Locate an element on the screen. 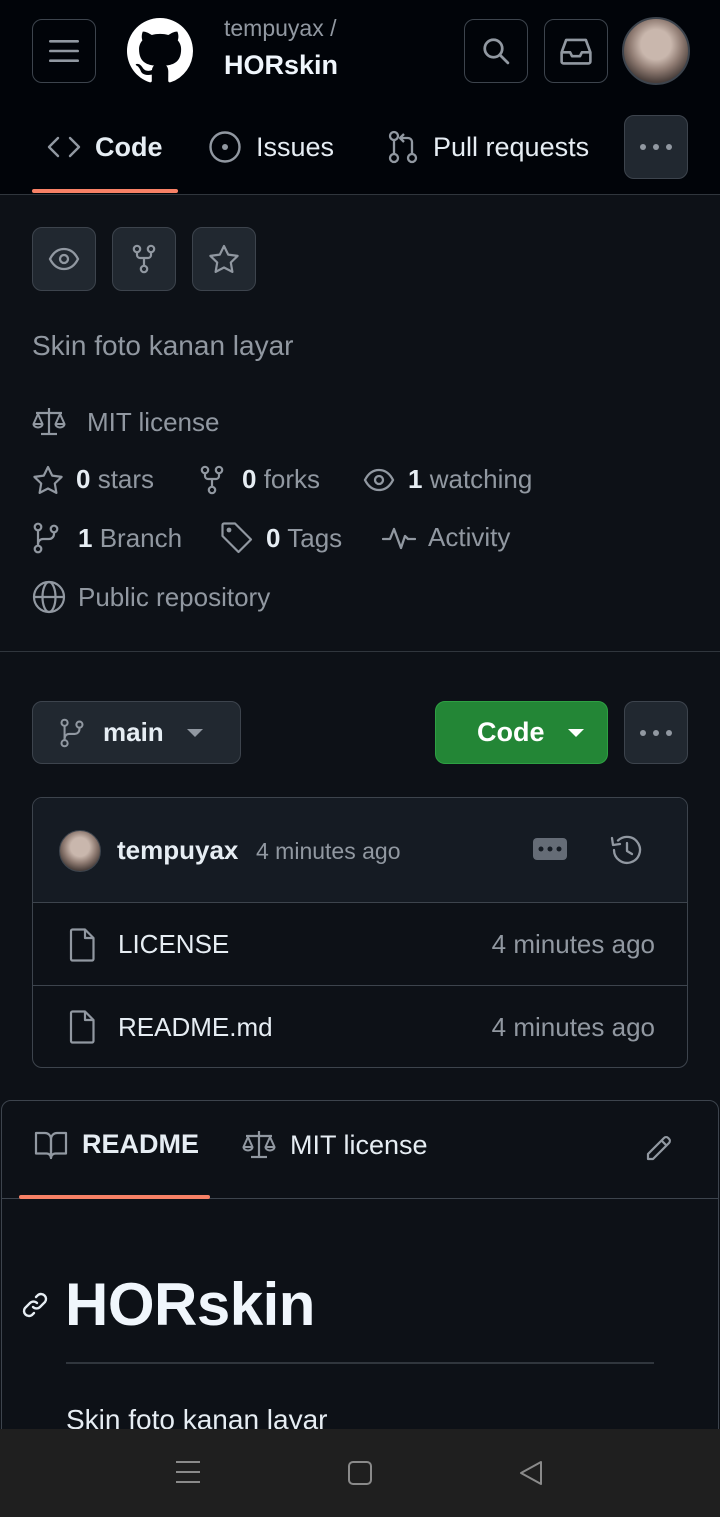 This screenshot has width=720, height=1517. ellipsis-icon is located at coordinates (550, 849).